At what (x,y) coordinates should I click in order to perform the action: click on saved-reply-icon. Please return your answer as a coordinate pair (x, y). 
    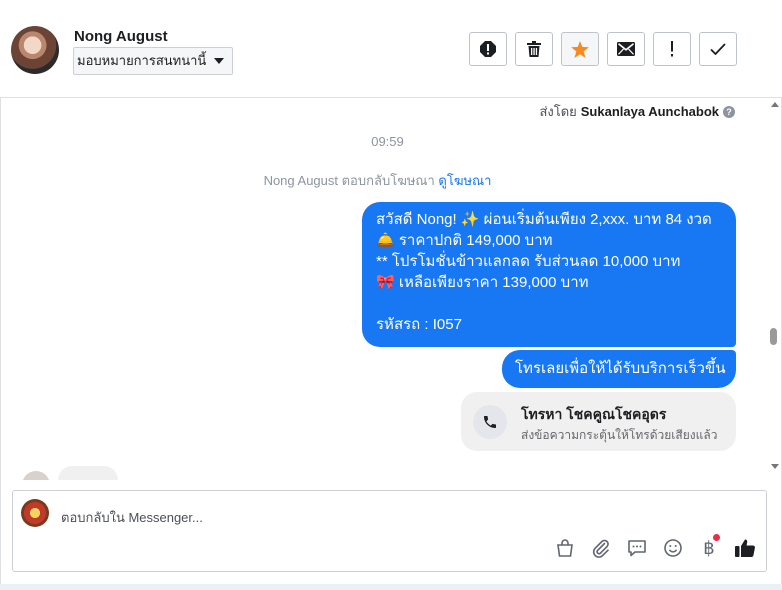
    Looking at the image, I should click on (637, 548).